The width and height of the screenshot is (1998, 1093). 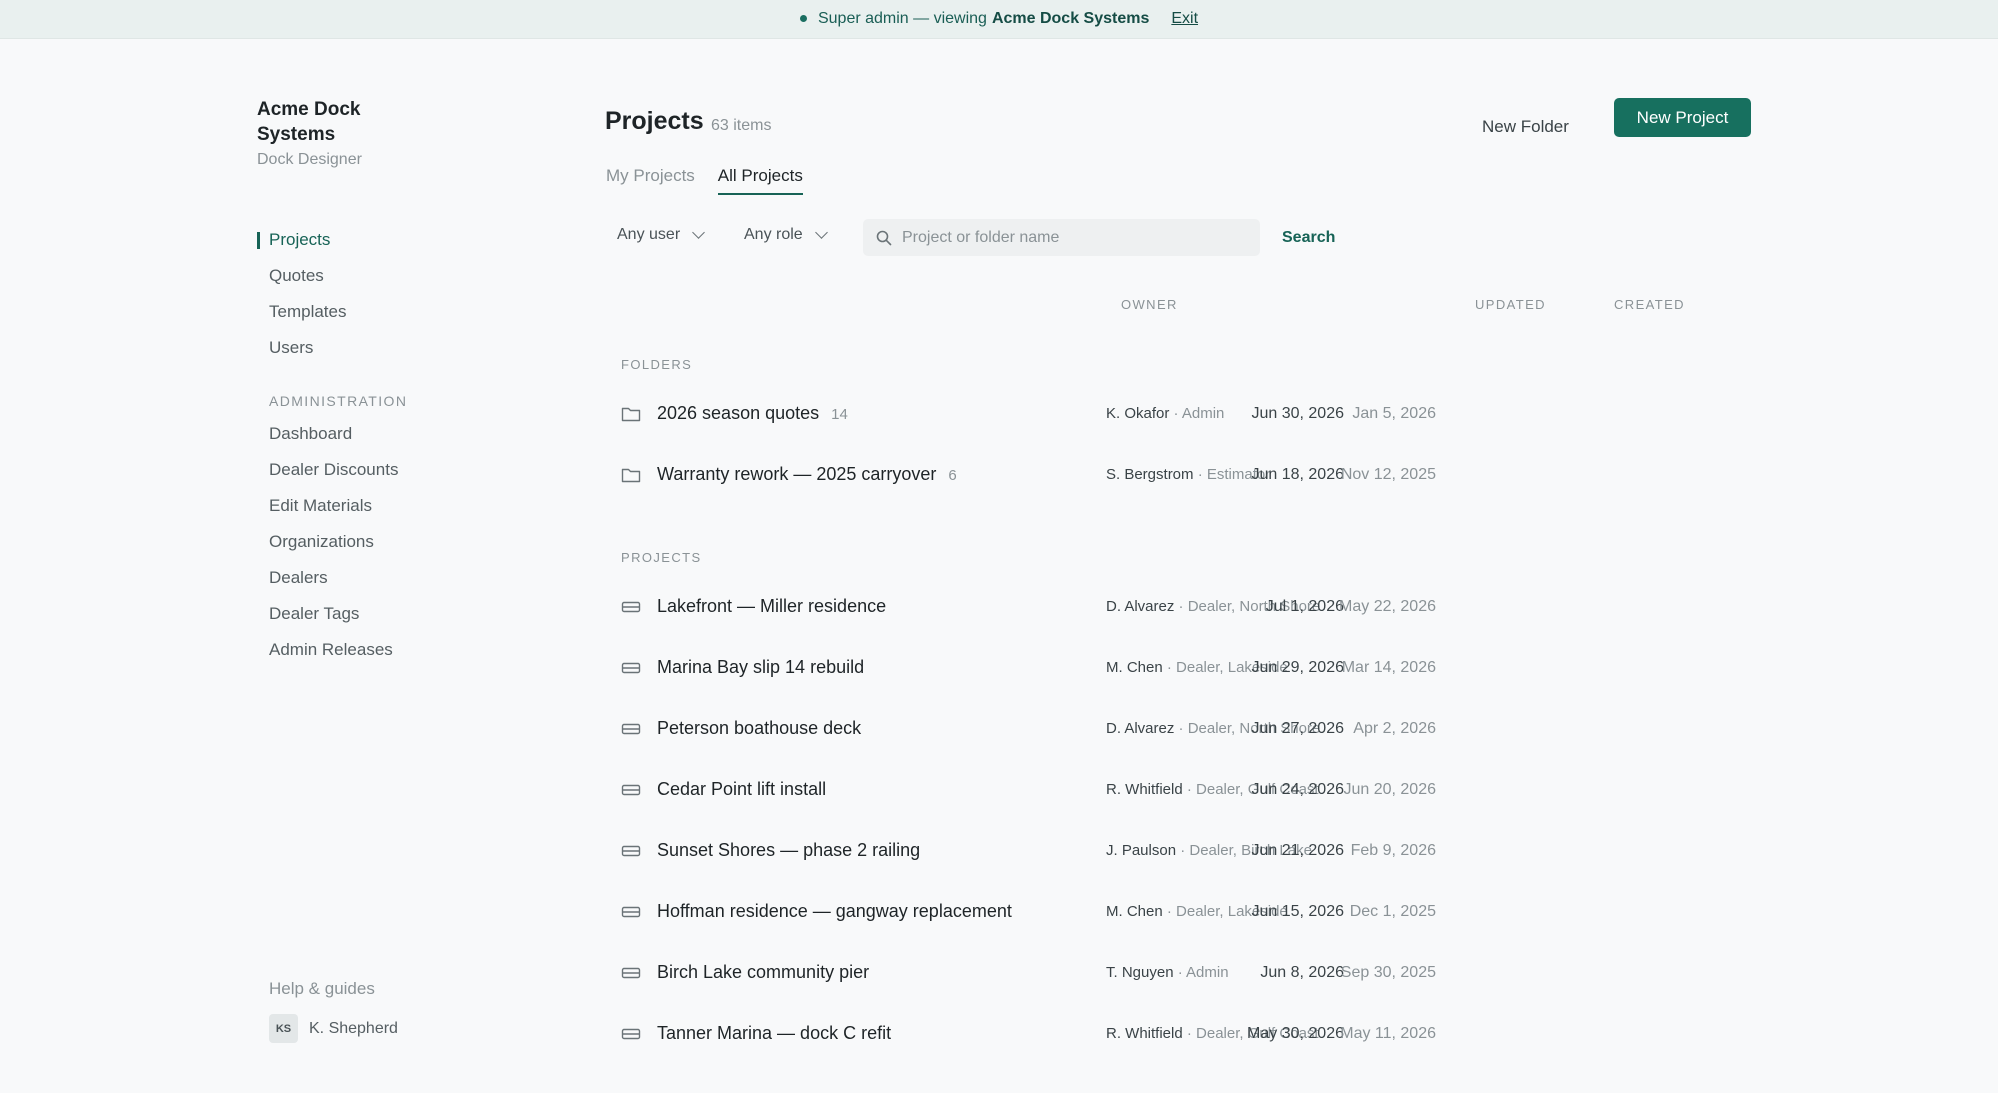 I want to click on sidebar-item-dealer-discounts: Dealer Discounts, so click(x=382, y=470).